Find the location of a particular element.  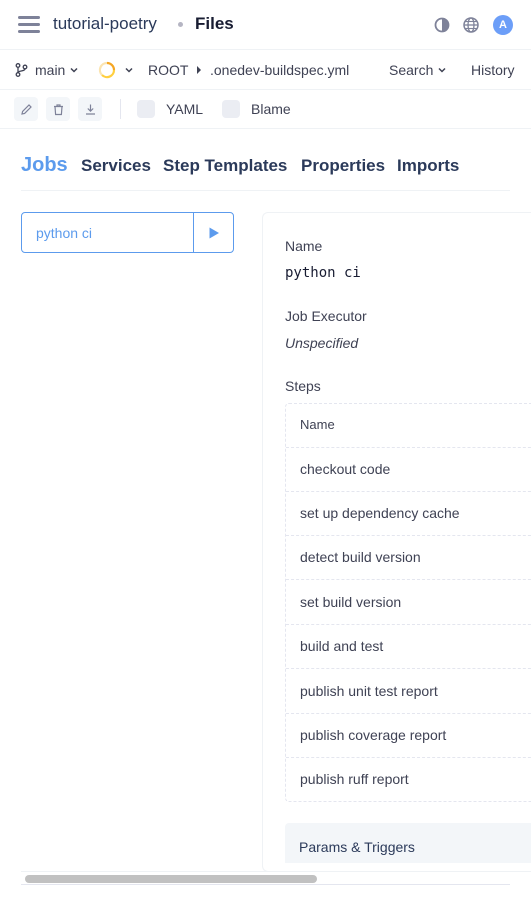

params-triggers-label: Params & Triggers is located at coordinates (357, 847).